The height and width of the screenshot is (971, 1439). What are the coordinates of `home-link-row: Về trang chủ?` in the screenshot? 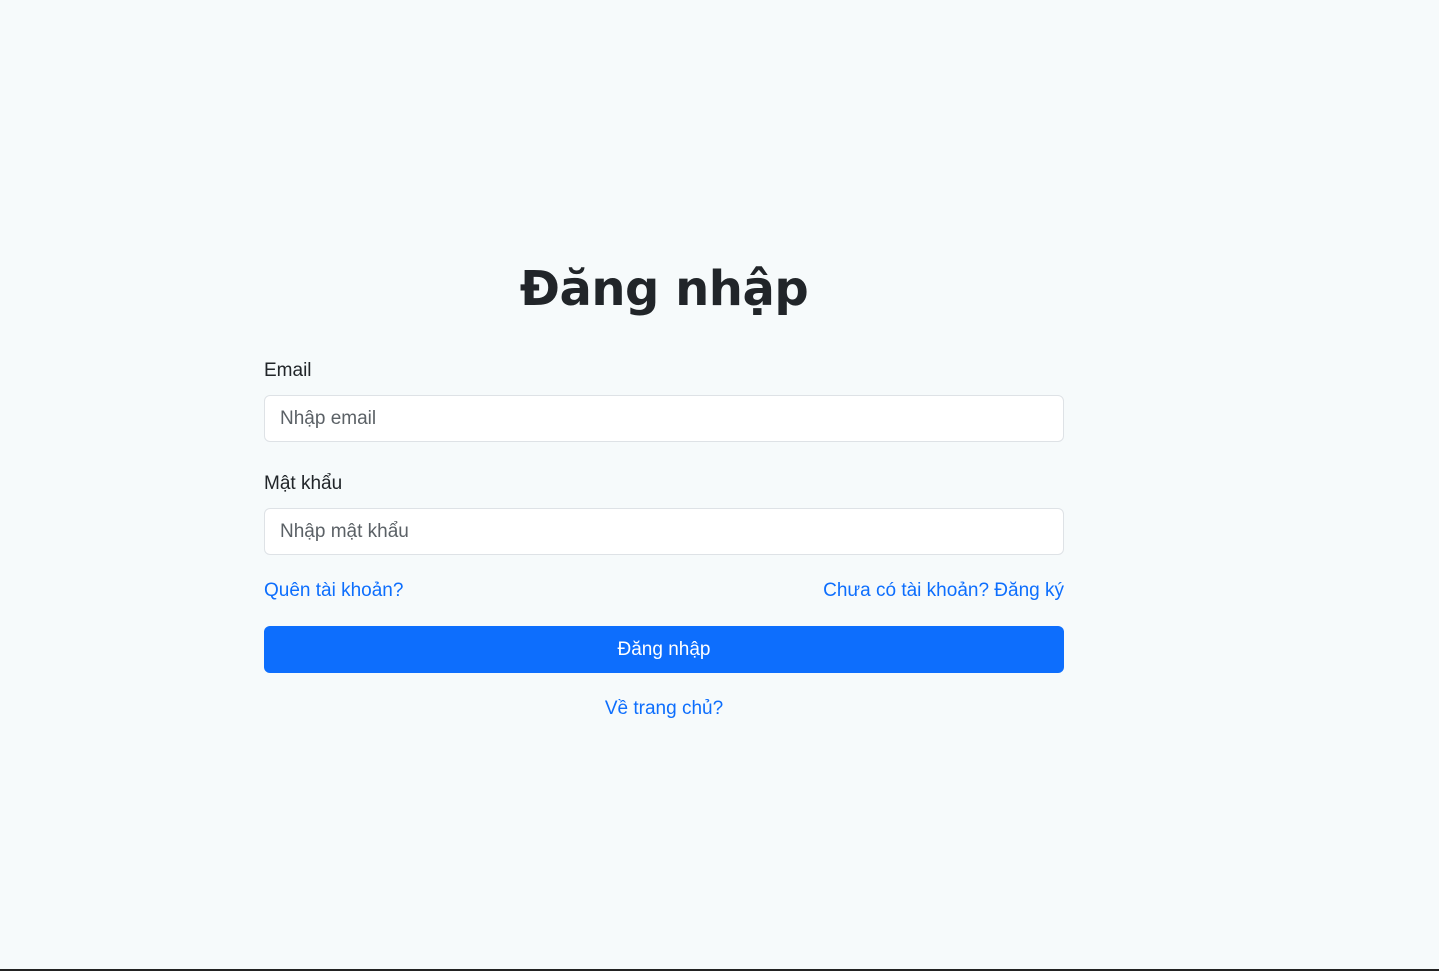 It's located at (664, 709).